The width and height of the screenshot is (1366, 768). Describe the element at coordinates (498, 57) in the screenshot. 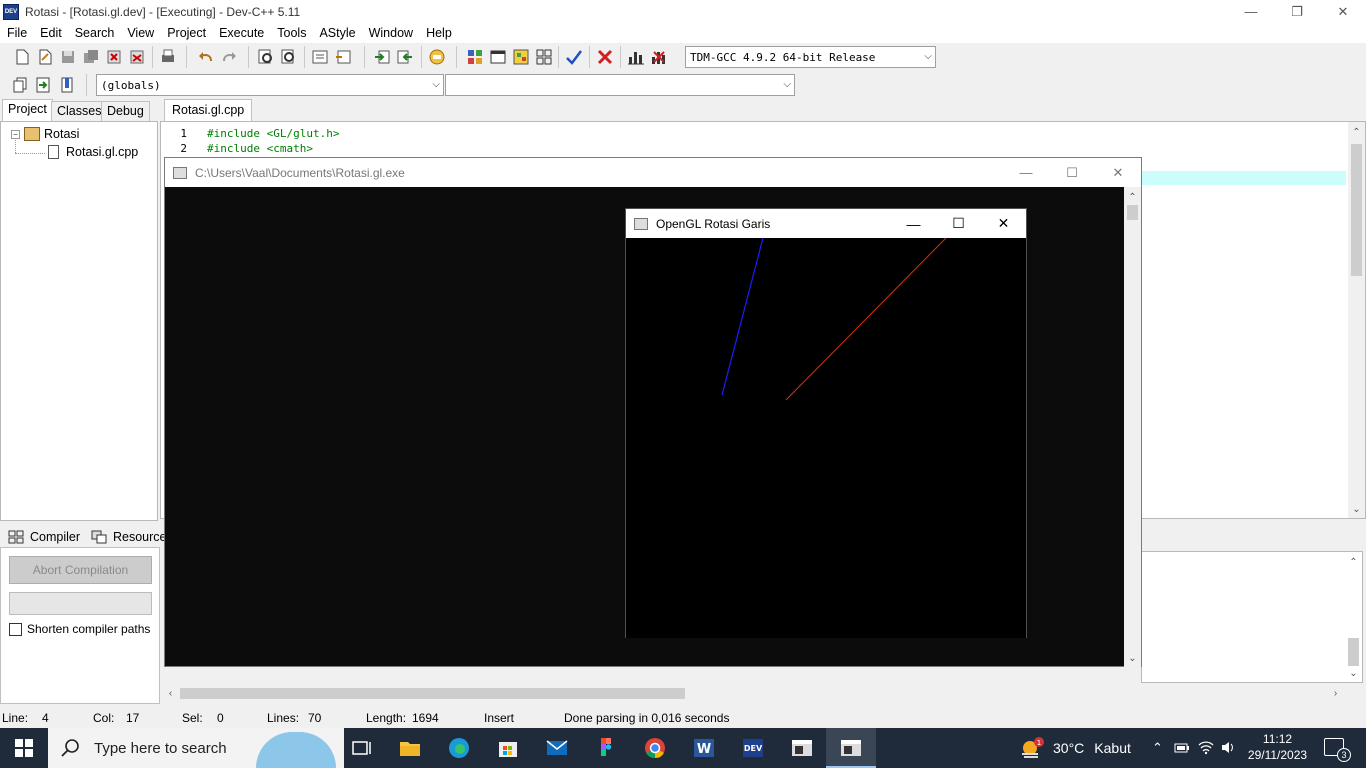

I see `run-icon` at that location.